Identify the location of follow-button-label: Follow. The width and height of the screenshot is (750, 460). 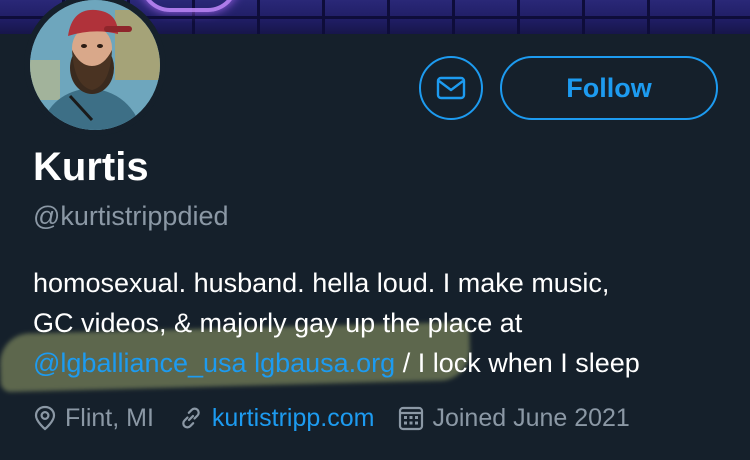
(609, 87).